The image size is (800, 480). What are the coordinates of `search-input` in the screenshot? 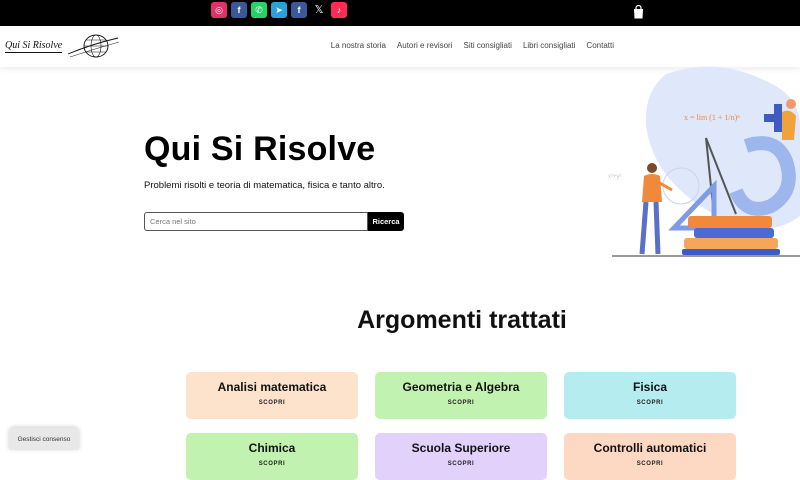 It's located at (256, 221).